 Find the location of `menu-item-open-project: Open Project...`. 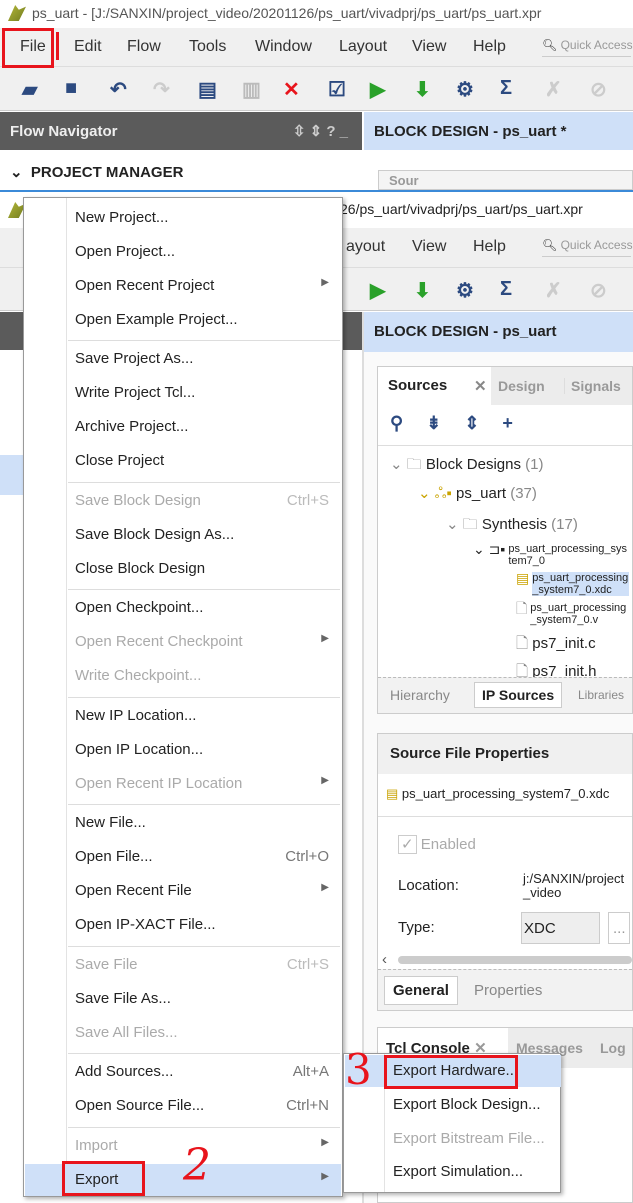

menu-item-open-project: Open Project... is located at coordinates (183, 252).